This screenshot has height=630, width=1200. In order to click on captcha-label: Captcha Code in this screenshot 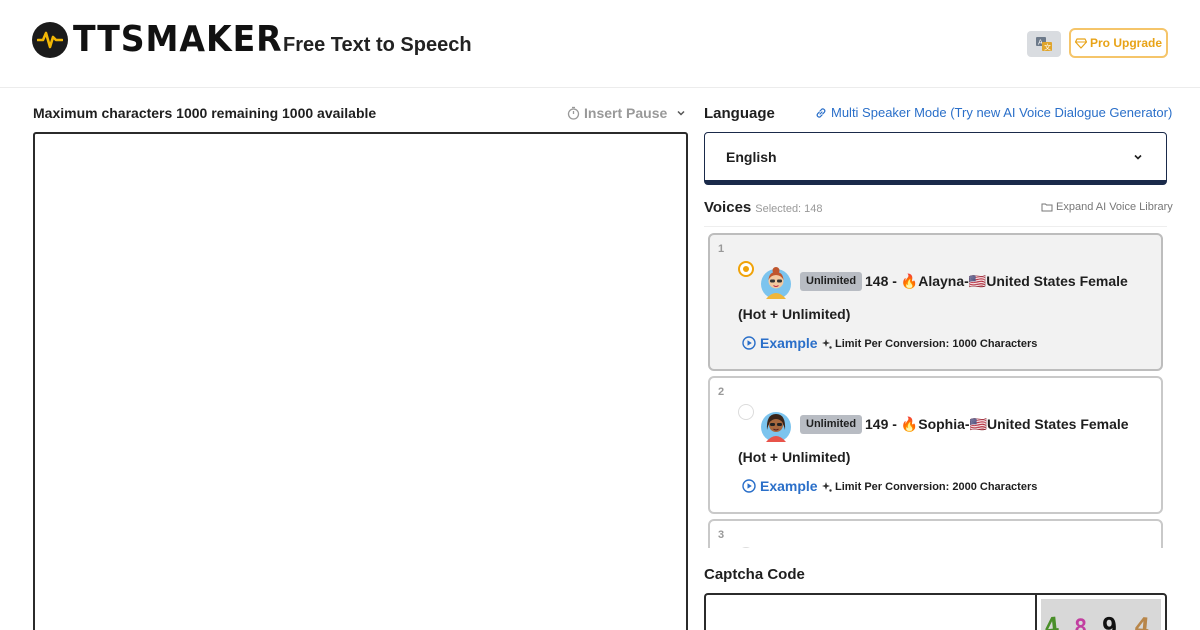, I will do `click(754, 574)`.